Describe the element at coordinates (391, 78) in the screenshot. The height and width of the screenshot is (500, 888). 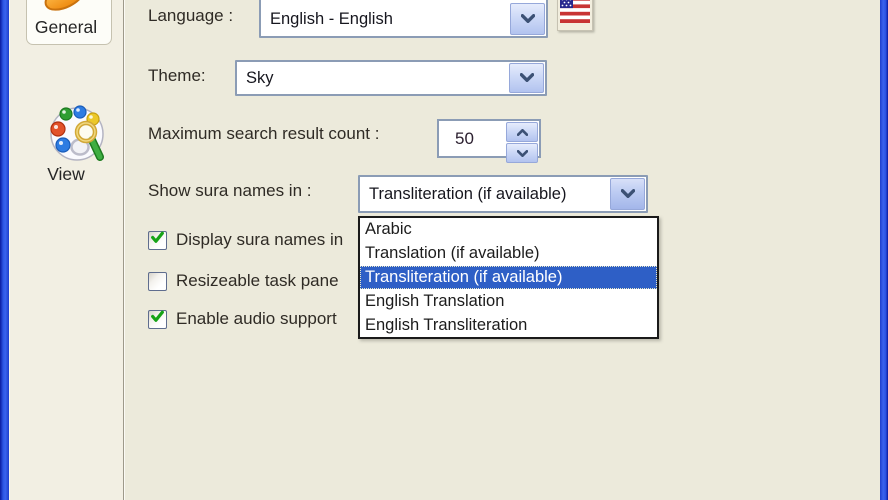
I see `theme-combobox: Sky` at that location.